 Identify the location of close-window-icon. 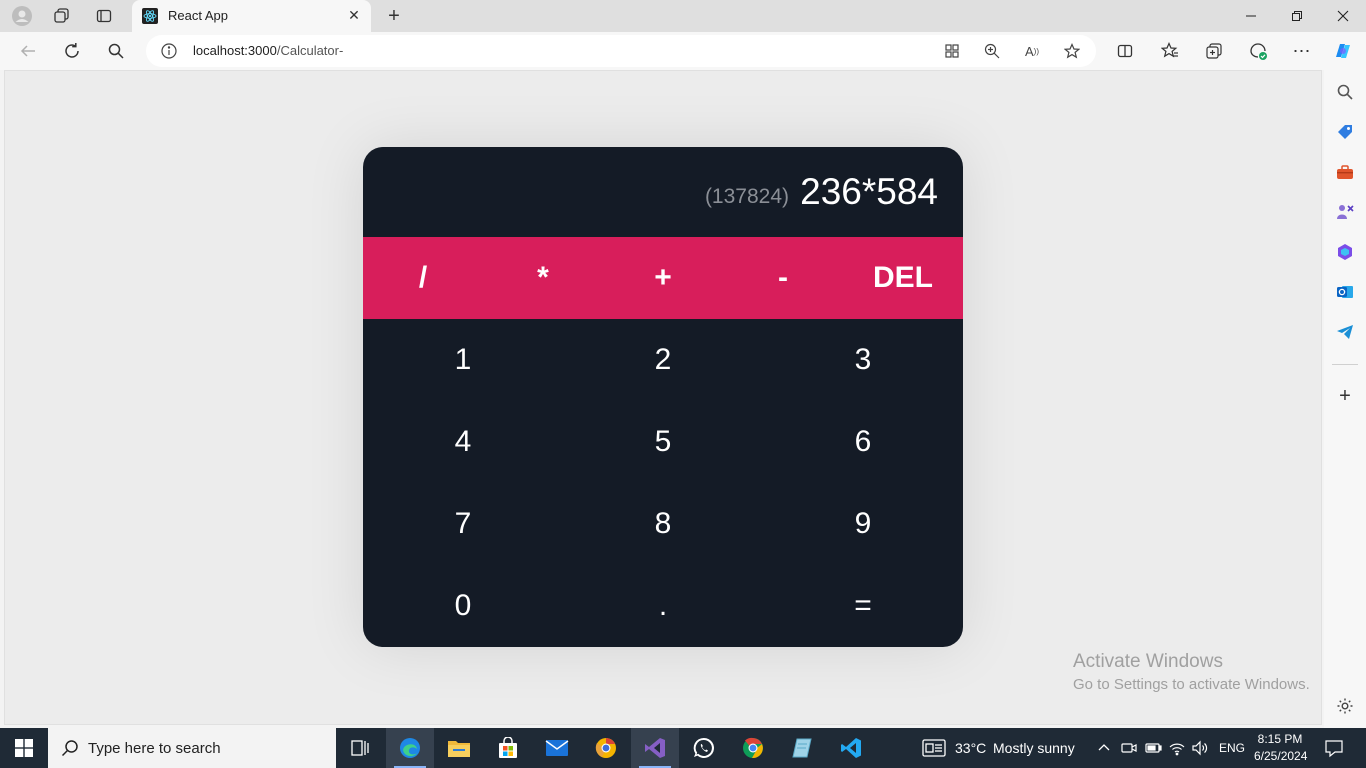
(1343, 16).